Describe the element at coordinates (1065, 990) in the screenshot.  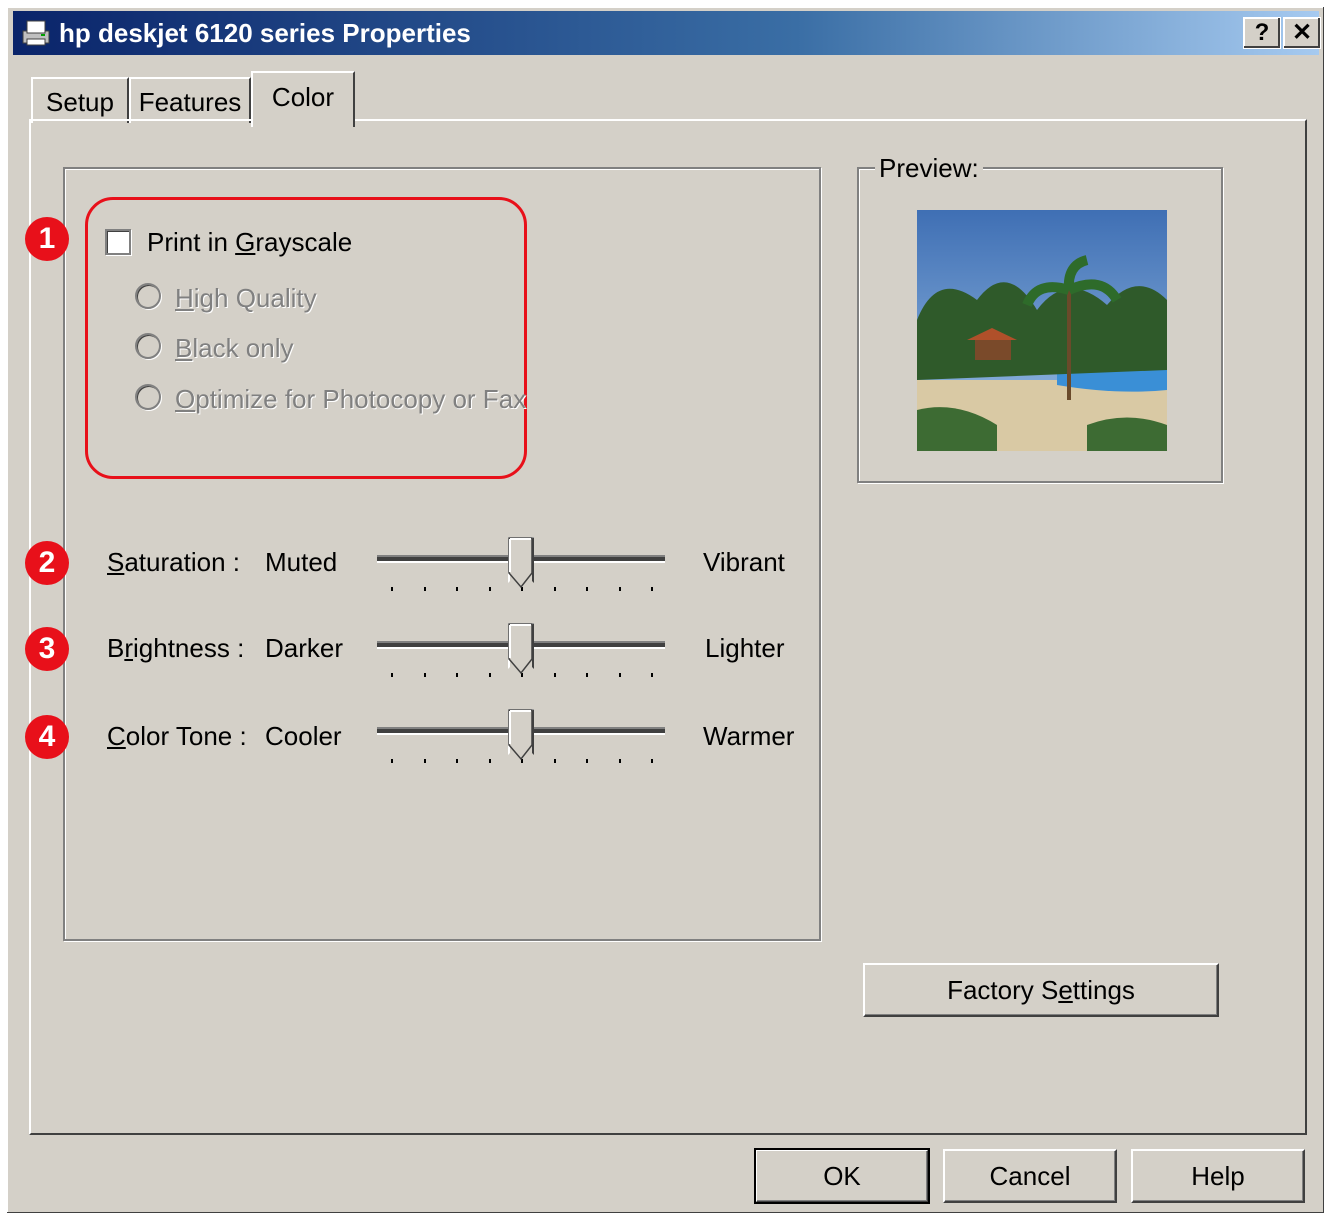
I see `factory-accel: e` at that location.